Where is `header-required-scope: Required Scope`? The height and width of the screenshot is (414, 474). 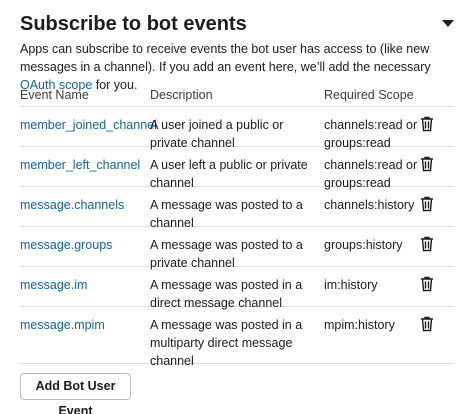
header-required-scope: Required Scope is located at coordinates (369, 95).